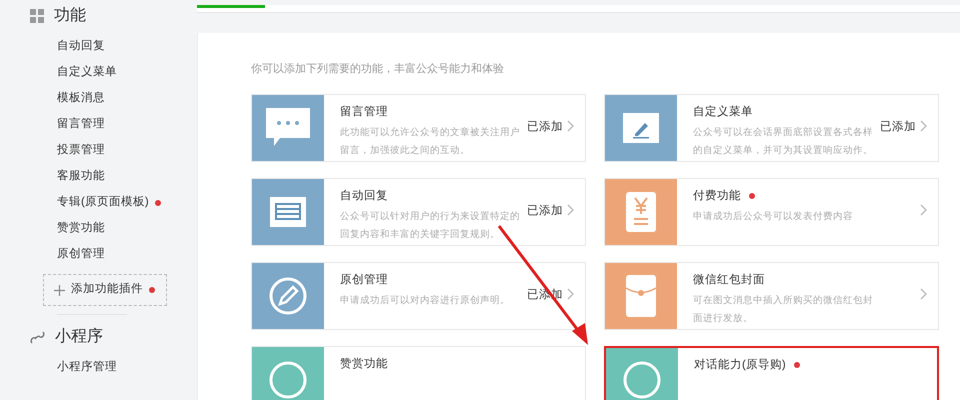 The height and width of the screenshot is (400, 960). I want to click on sidebar-item: 留言管理, so click(81, 125).